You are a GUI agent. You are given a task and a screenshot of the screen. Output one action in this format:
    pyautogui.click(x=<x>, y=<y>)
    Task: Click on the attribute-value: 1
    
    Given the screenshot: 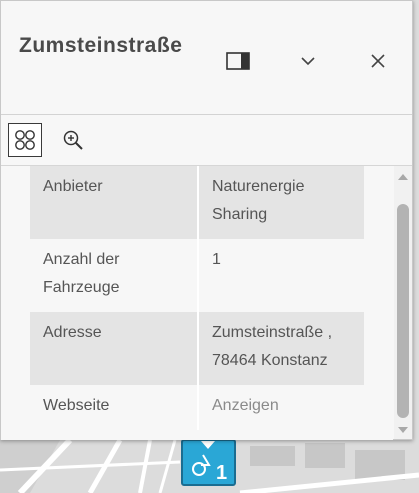 What is the action you would take?
    pyautogui.click(x=216, y=259)
    